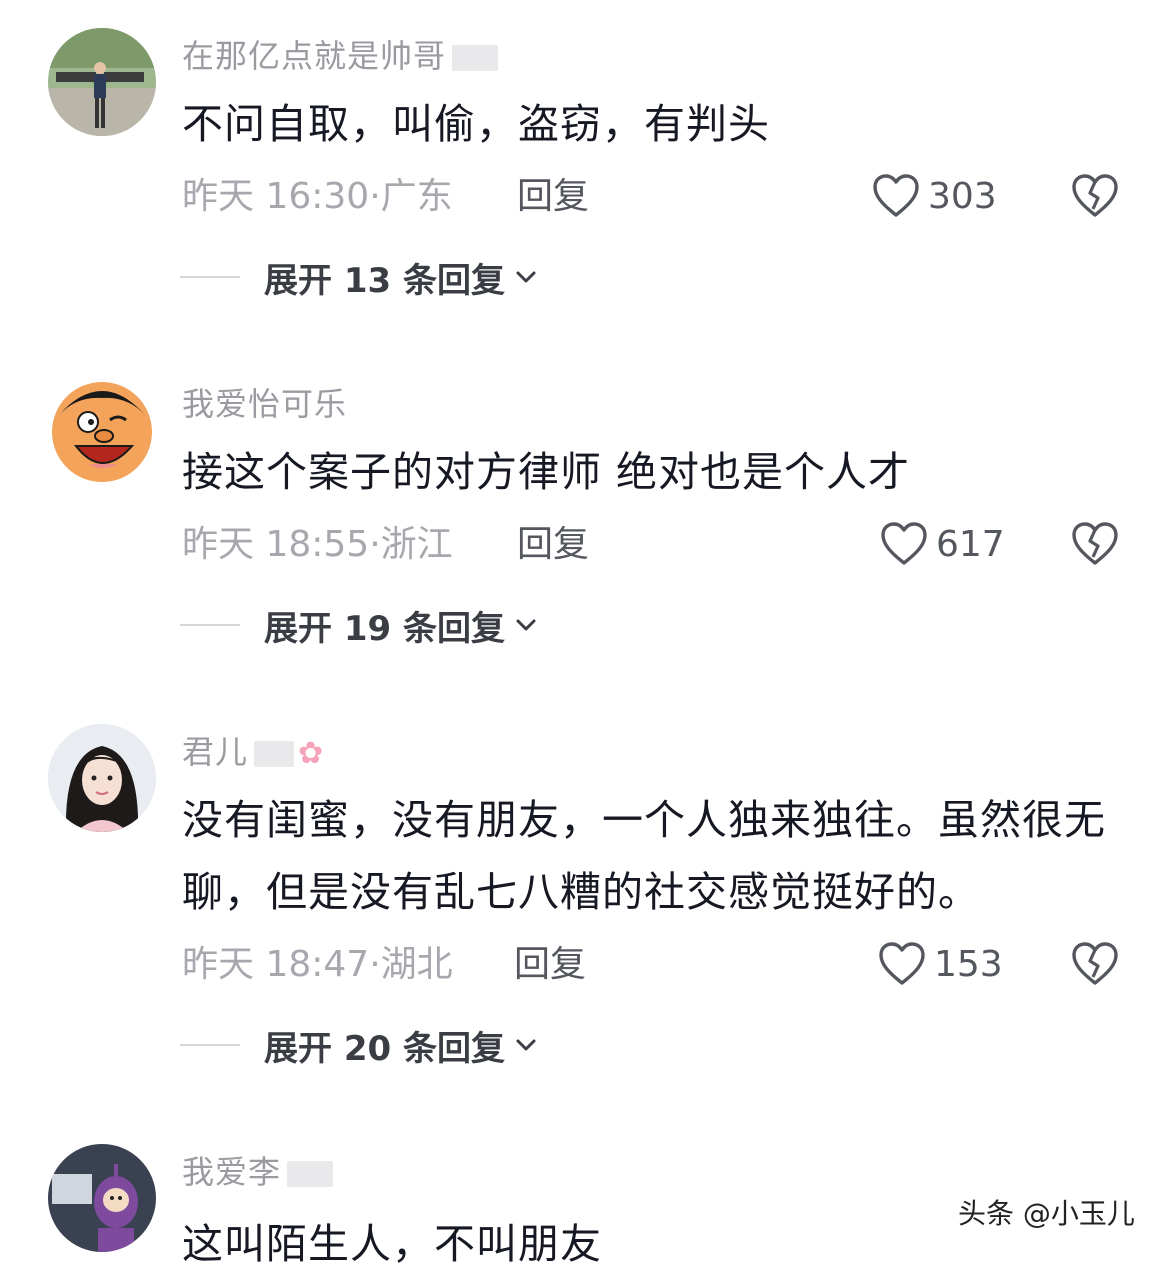 The width and height of the screenshot is (1170, 1280). What do you see at coordinates (384, 1048) in the screenshot?
I see `expand-replies-label: 展开 20 条回复` at bounding box center [384, 1048].